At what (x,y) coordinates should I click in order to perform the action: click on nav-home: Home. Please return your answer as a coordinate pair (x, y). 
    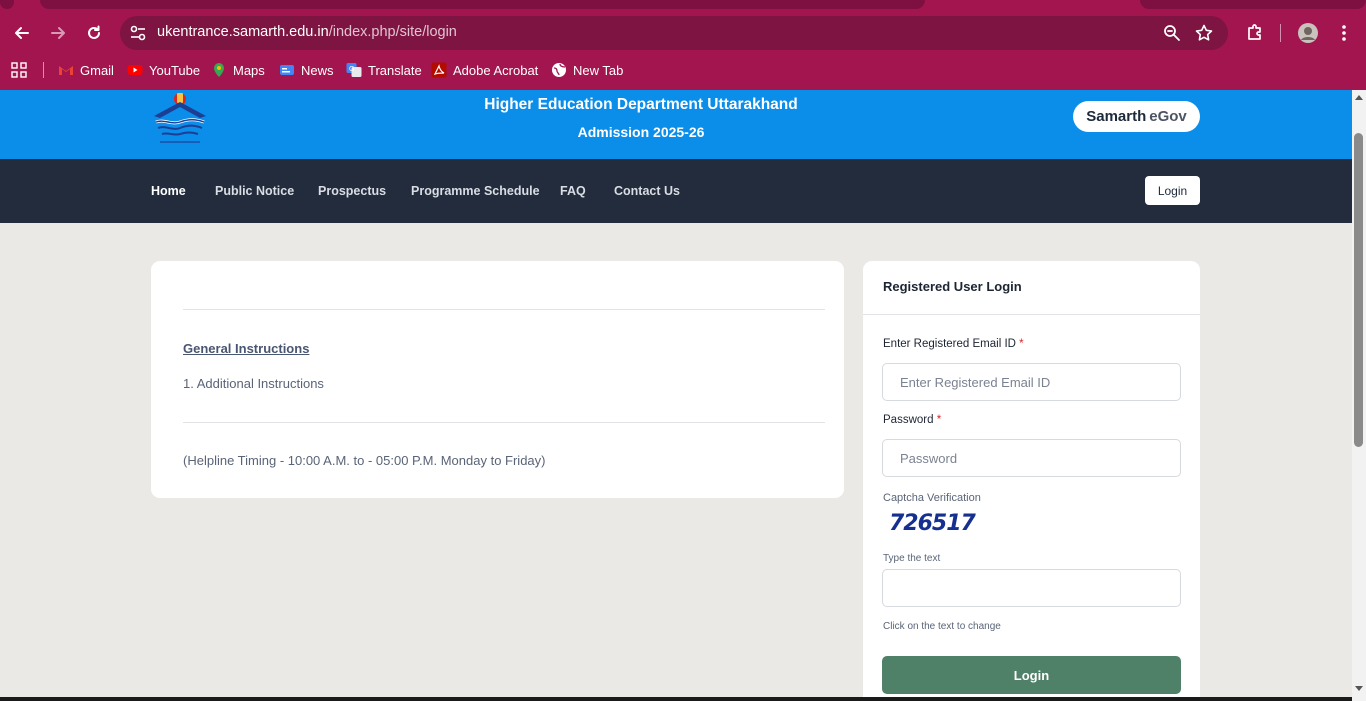
    Looking at the image, I should click on (168, 191).